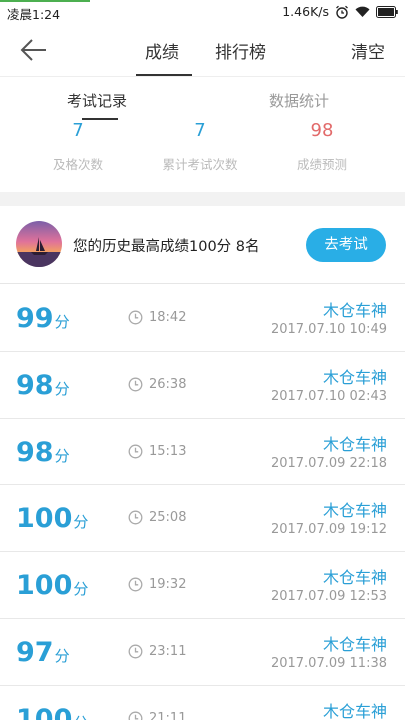  Describe the element at coordinates (200, 164) in the screenshot. I see `stat-total-label: 累计考试次数` at that location.